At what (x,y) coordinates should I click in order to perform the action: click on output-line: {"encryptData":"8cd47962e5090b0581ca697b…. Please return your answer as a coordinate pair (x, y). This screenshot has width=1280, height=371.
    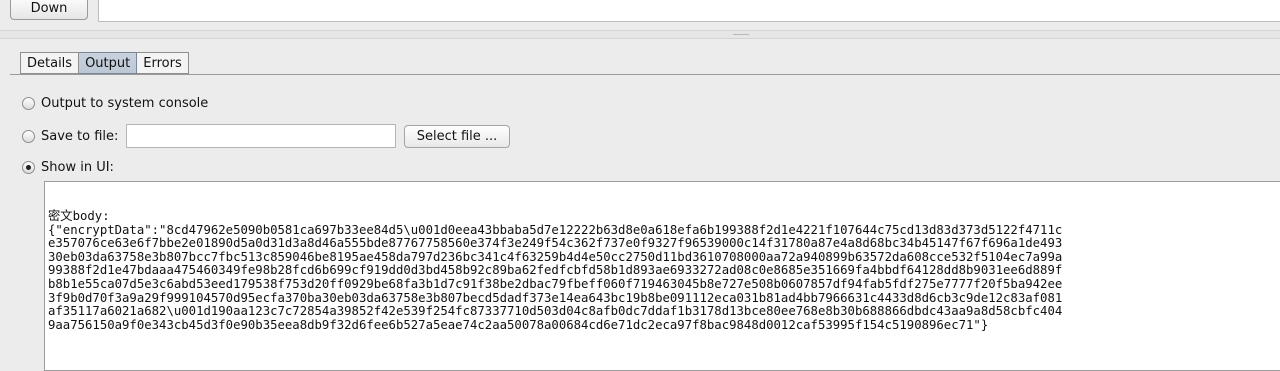
    Looking at the image, I should click on (555, 229).